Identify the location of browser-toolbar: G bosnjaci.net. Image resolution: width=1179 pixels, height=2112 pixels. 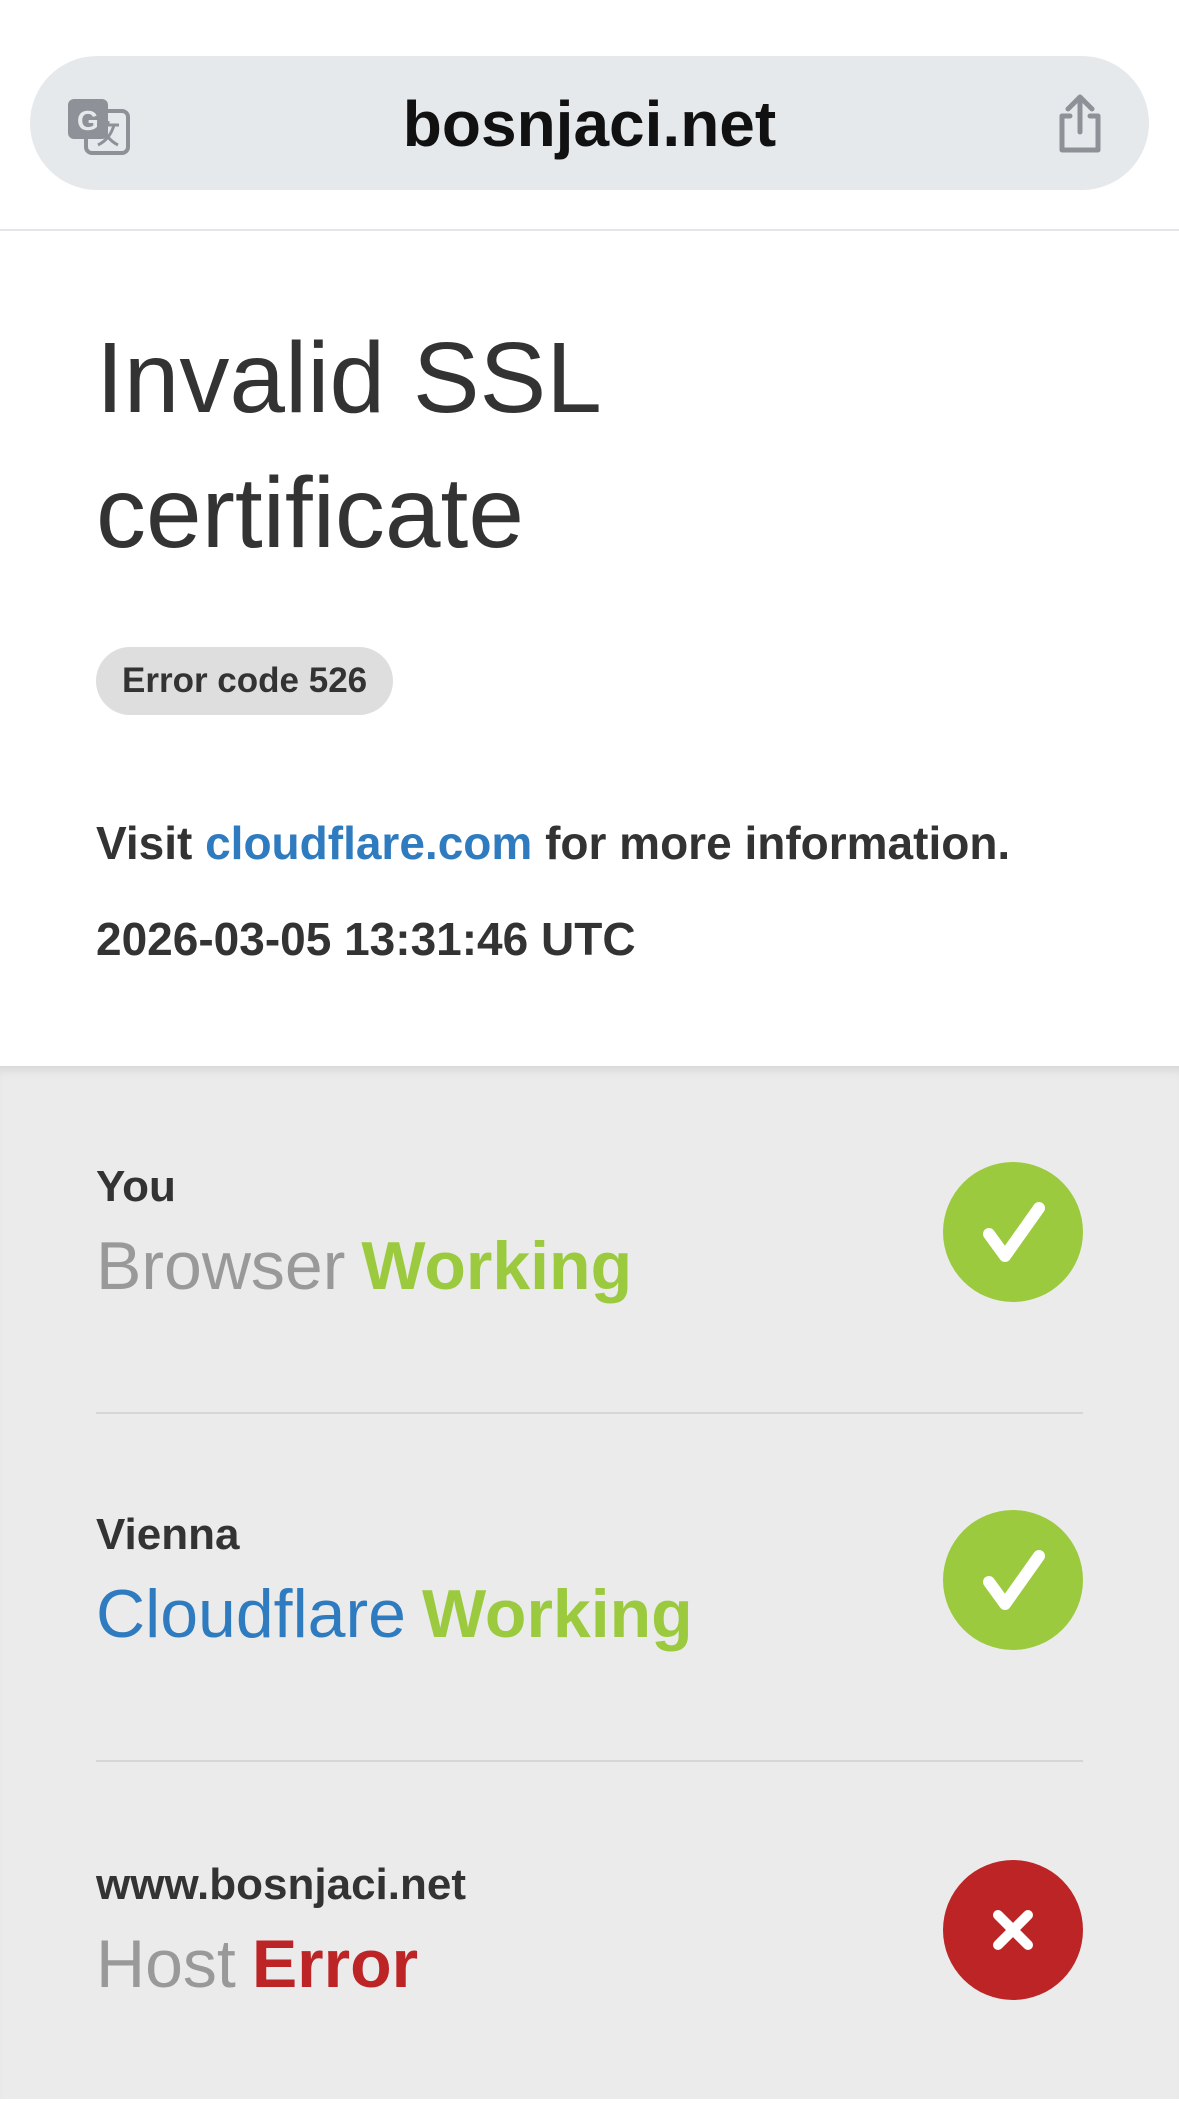
(589, 115).